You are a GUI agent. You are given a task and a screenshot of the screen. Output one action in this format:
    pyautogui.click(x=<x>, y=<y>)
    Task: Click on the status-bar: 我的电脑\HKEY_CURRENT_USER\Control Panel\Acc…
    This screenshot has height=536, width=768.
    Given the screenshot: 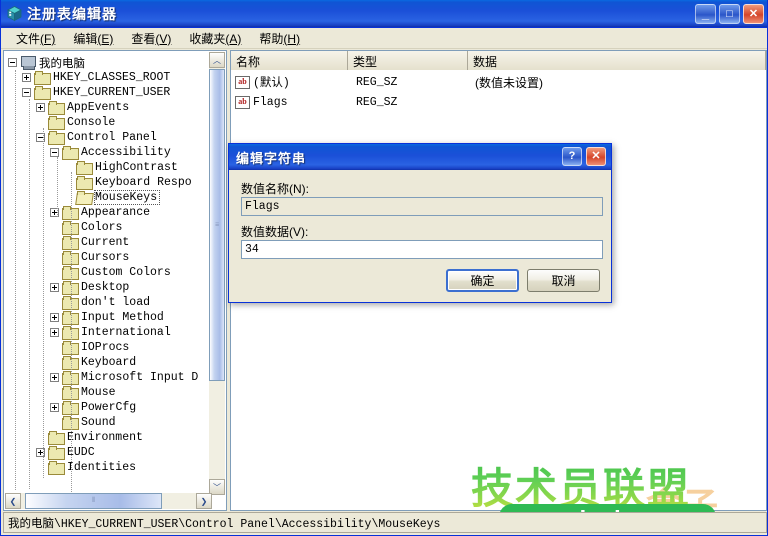 What is the action you would take?
    pyautogui.click(x=385, y=522)
    